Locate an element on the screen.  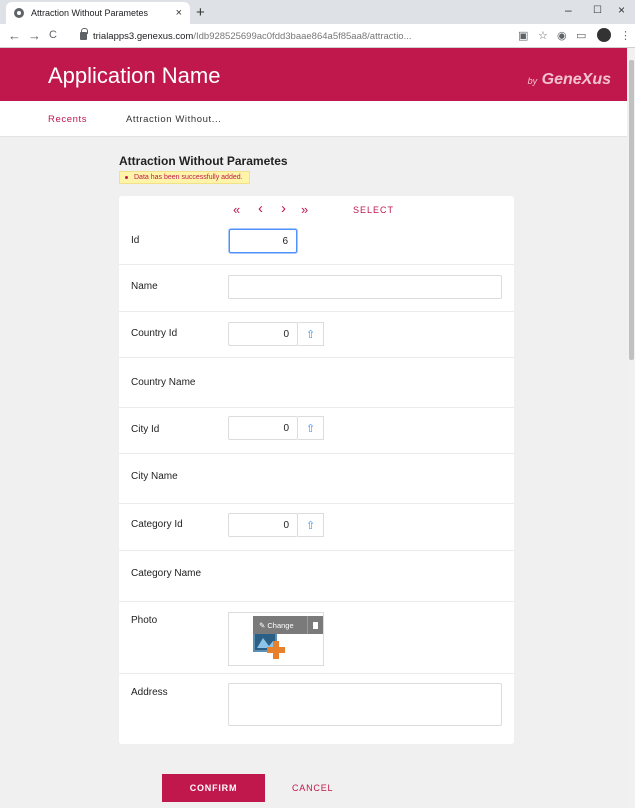
city-id-label: City Id is located at coordinates (145, 429).